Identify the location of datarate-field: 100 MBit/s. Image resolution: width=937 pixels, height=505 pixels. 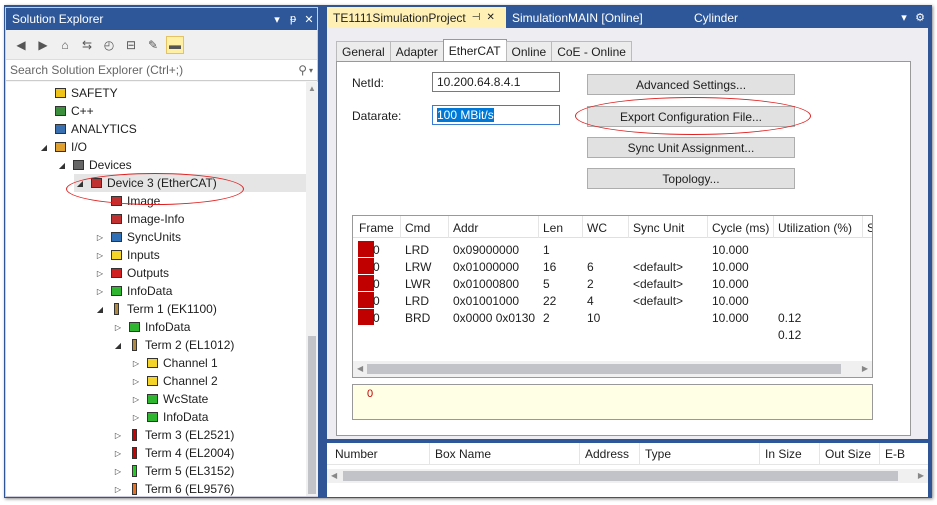
(496, 115).